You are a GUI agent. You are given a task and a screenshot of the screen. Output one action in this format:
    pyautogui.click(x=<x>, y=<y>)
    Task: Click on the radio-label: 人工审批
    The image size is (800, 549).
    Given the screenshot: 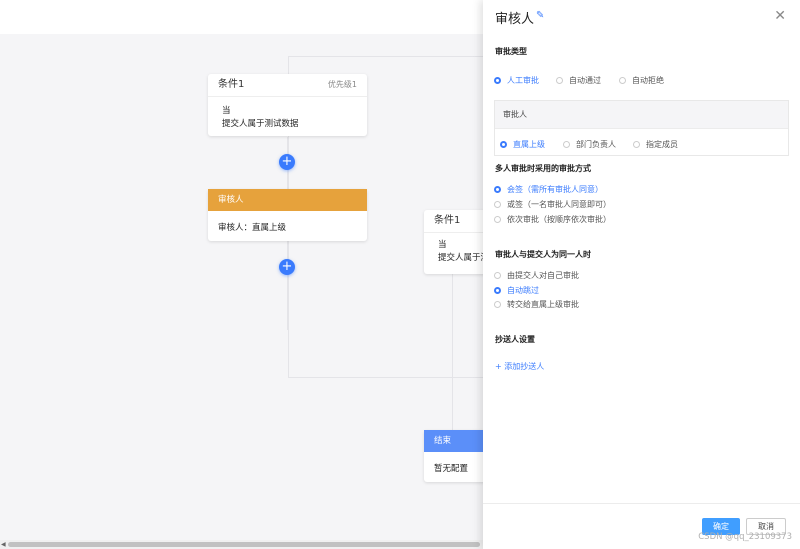 What is the action you would take?
    pyautogui.click(x=523, y=80)
    